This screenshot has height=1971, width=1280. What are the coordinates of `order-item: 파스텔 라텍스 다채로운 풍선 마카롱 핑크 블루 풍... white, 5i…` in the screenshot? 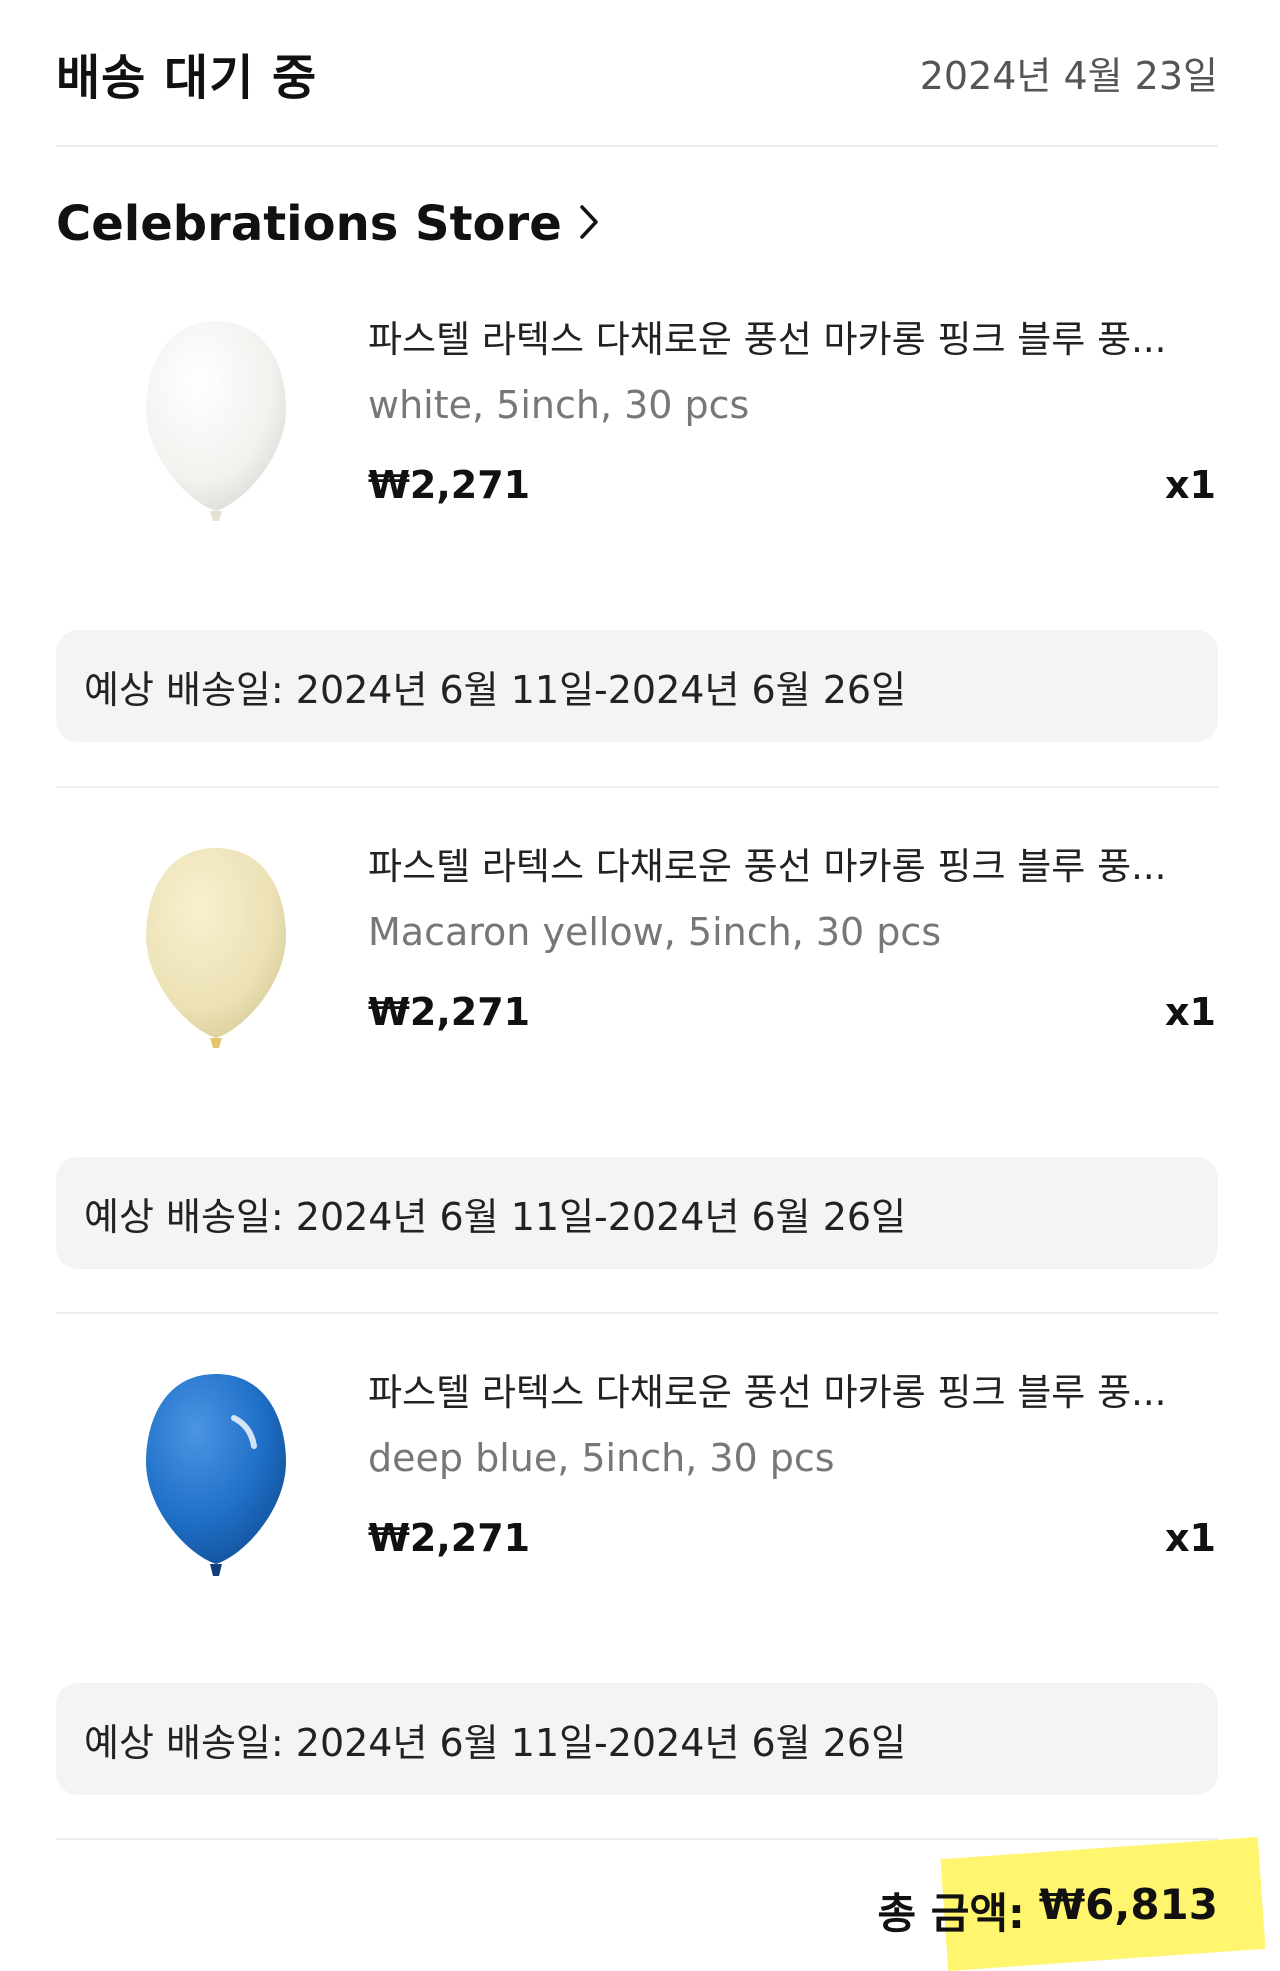 It's located at (637, 420).